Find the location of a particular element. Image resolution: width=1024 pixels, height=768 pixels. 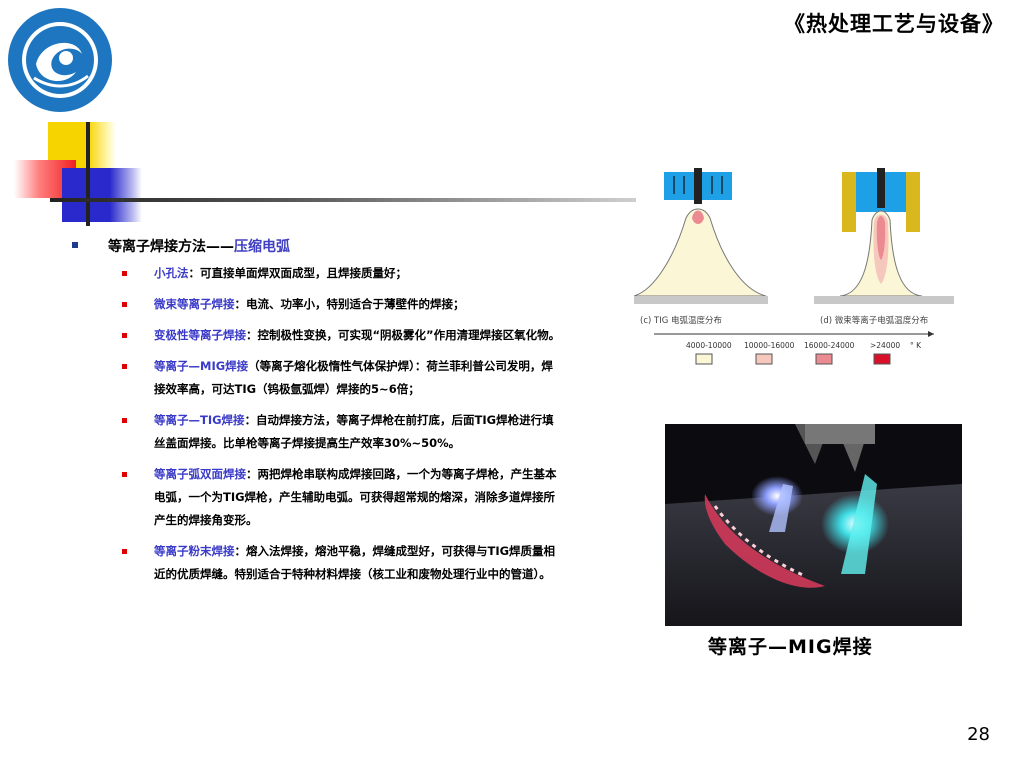

item-text: ：可直接单面焊双面成型，且焊接质量好； is located at coordinates (298, 273).